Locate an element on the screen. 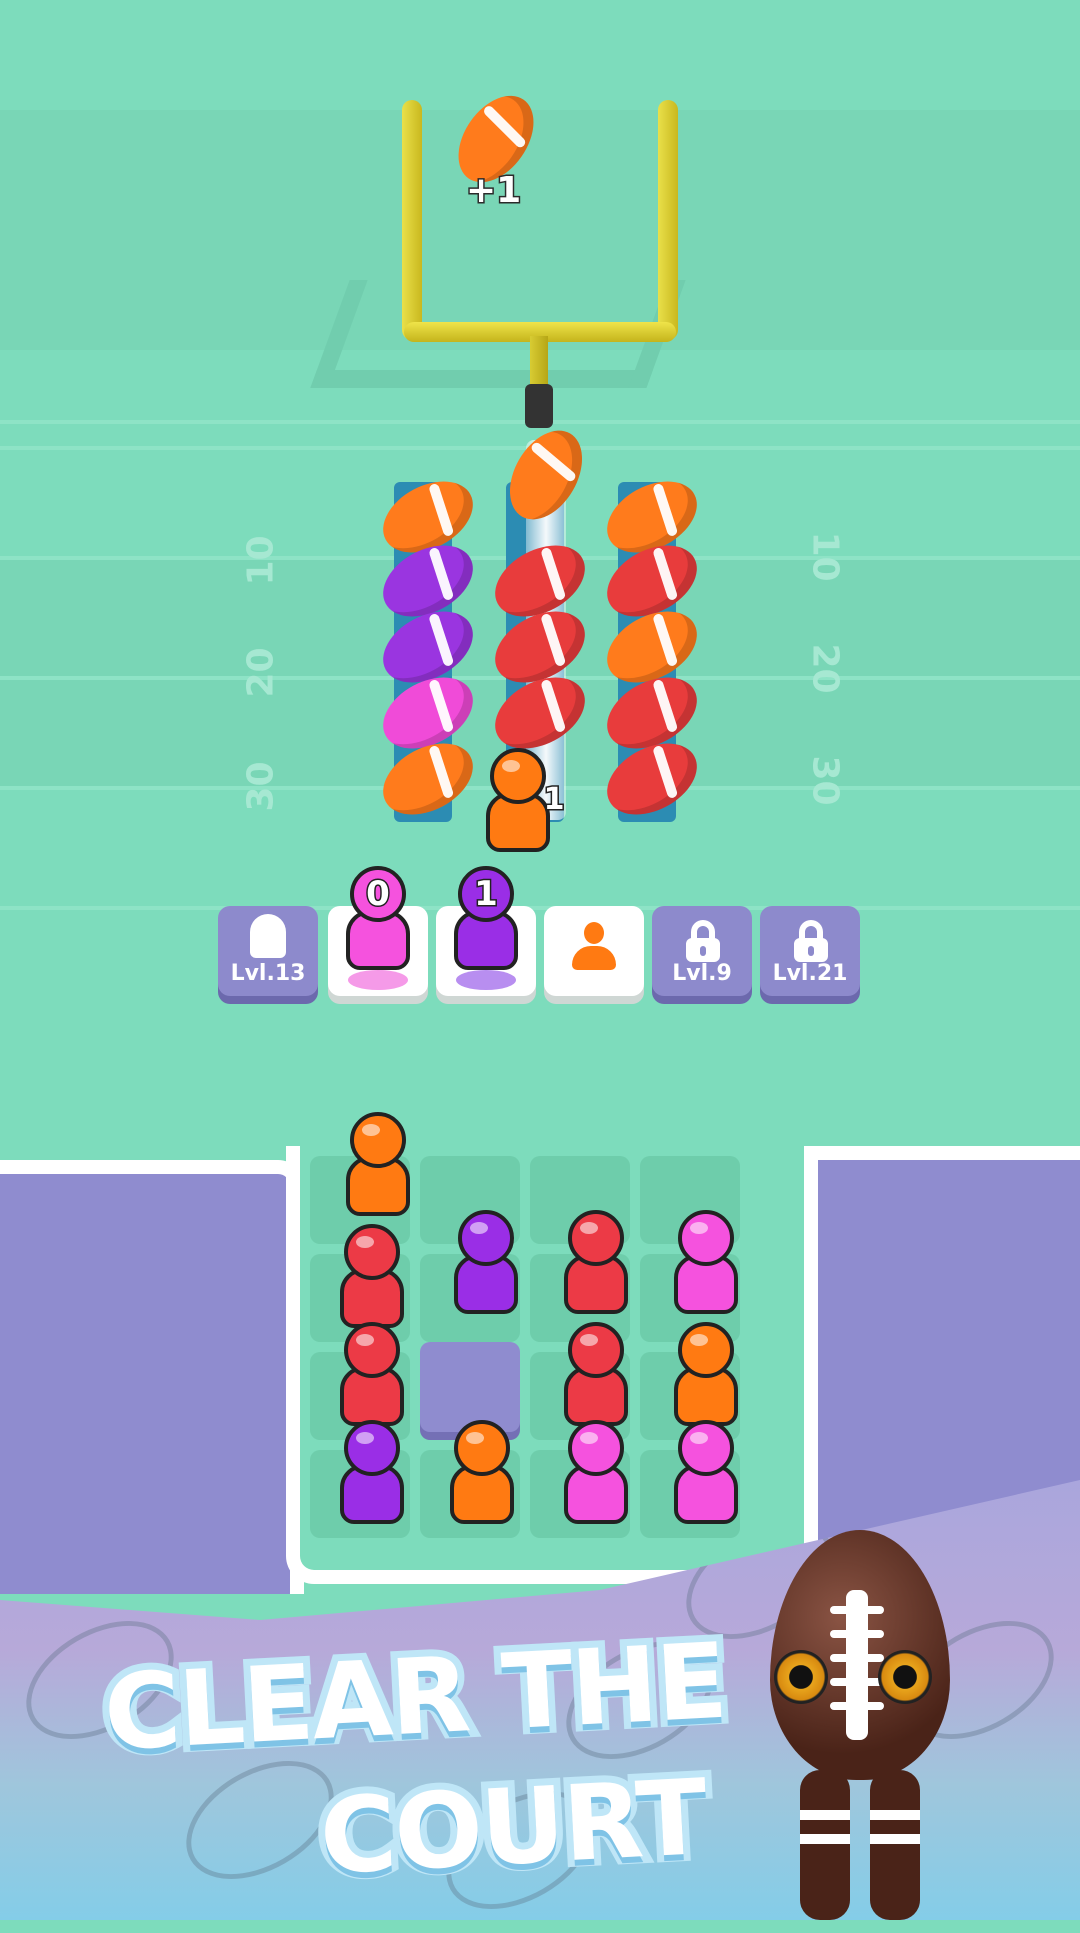 This screenshot has height=1933, width=1080. user-icon is located at coordinates (594, 948).